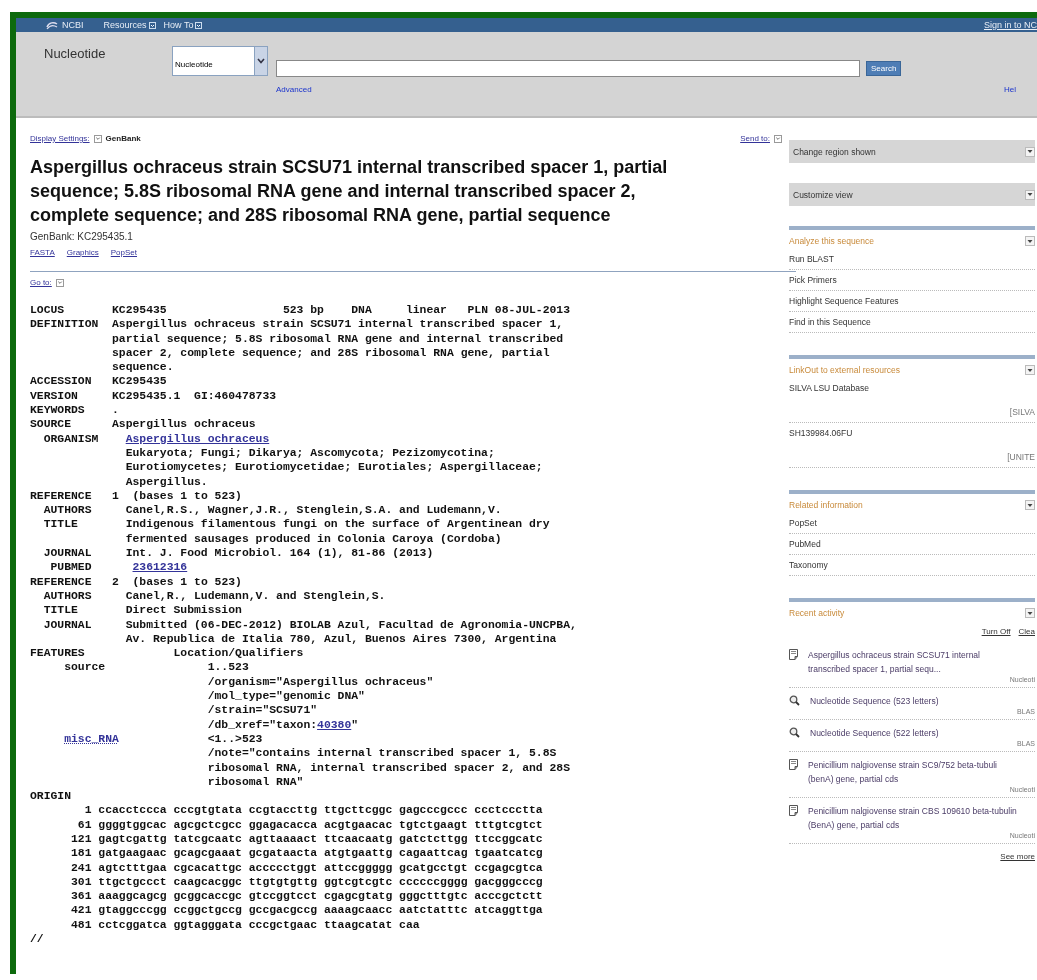  What do you see at coordinates (82, 252) in the screenshot?
I see `format-link: Graphics` at bounding box center [82, 252].